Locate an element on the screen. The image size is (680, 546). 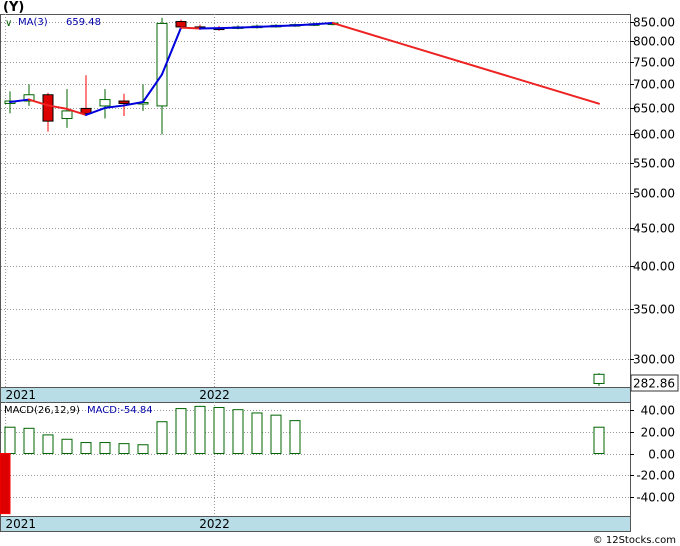
macd-x-tick-label: 2022 is located at coordinates (214, 524).